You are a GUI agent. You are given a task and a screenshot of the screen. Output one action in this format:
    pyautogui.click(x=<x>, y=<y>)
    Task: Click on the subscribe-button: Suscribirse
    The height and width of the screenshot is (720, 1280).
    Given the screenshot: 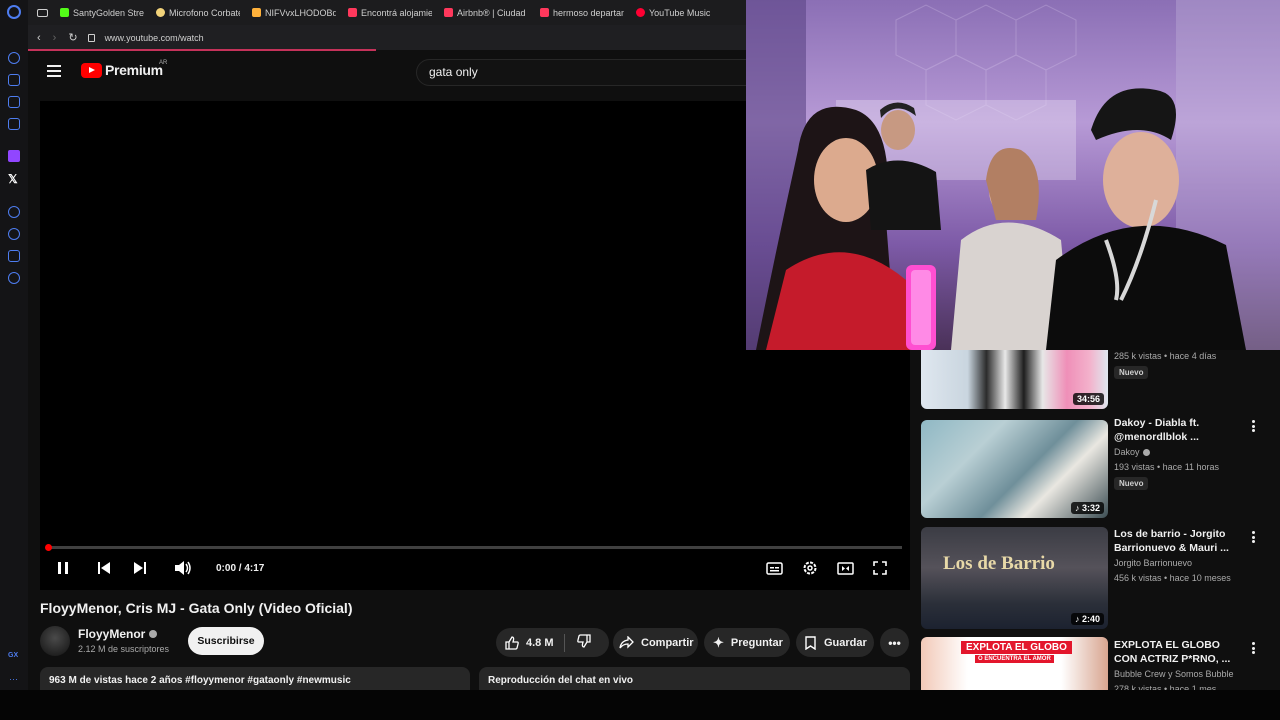 What is the action you would take?
    pyautogui.click(x=226, y=641)
    